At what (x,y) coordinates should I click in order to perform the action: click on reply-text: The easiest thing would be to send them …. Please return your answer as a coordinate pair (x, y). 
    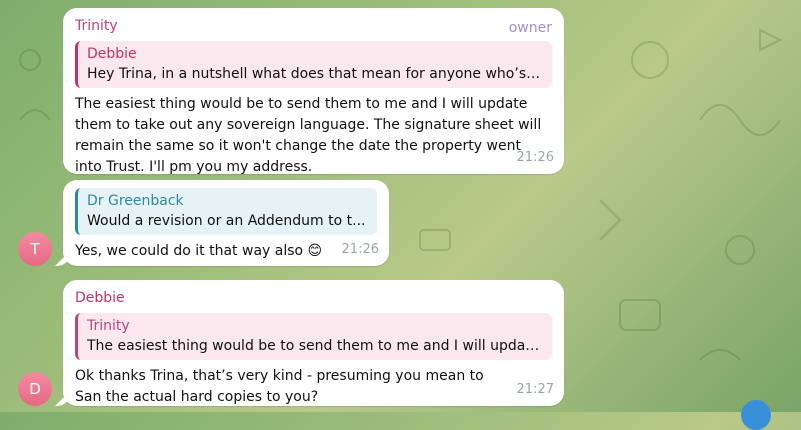
    Looking at the image, I should click on (314, 346).